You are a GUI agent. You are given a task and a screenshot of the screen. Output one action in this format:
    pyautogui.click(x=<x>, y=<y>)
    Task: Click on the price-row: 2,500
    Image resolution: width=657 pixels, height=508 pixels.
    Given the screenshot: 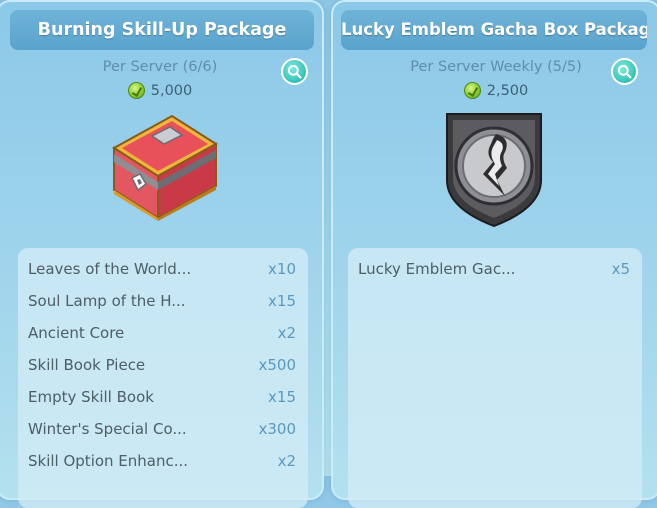 What is the action you would take?
    pyautogui.click(x=495, y=90)
    